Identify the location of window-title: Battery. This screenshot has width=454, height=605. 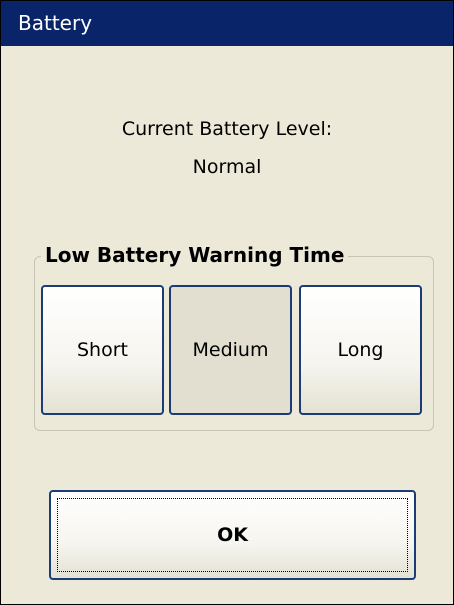
(55, 23).